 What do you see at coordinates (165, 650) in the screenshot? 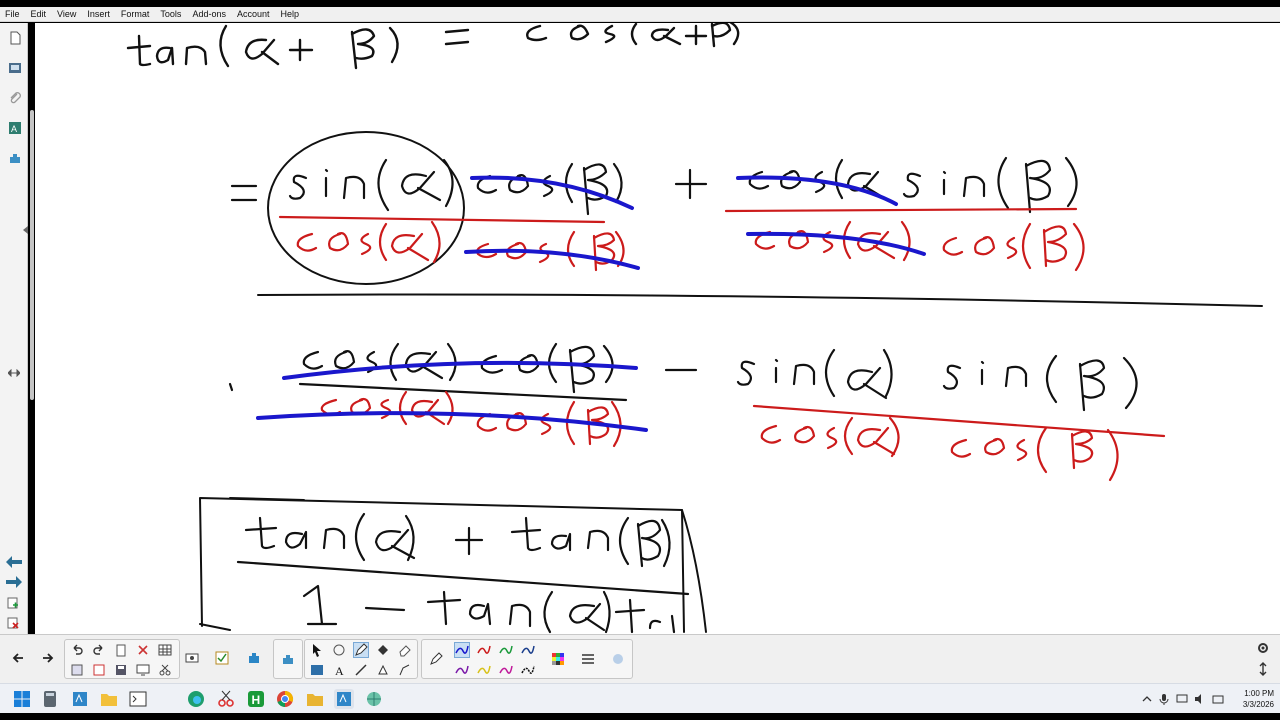
I see `insert-table-button` at bounding box center [165, 650].